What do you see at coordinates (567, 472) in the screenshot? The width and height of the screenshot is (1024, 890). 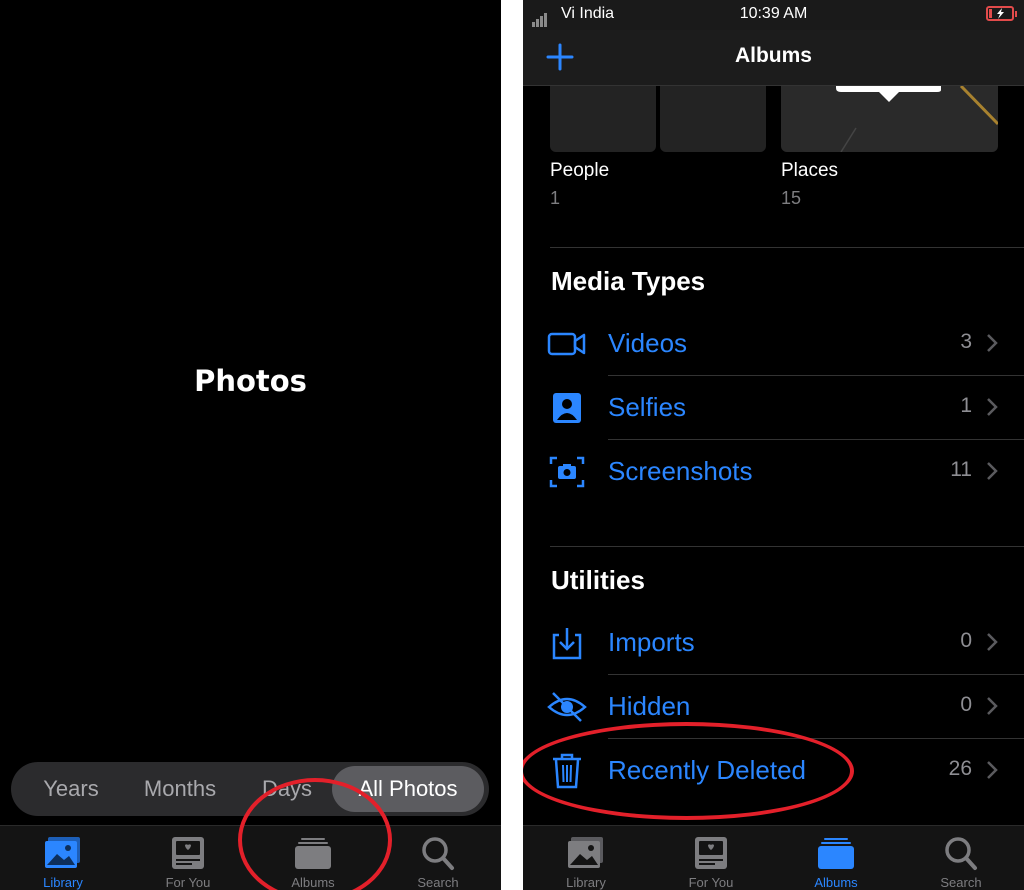 I see `screenshot-icon` at bounding box center [567, 472].